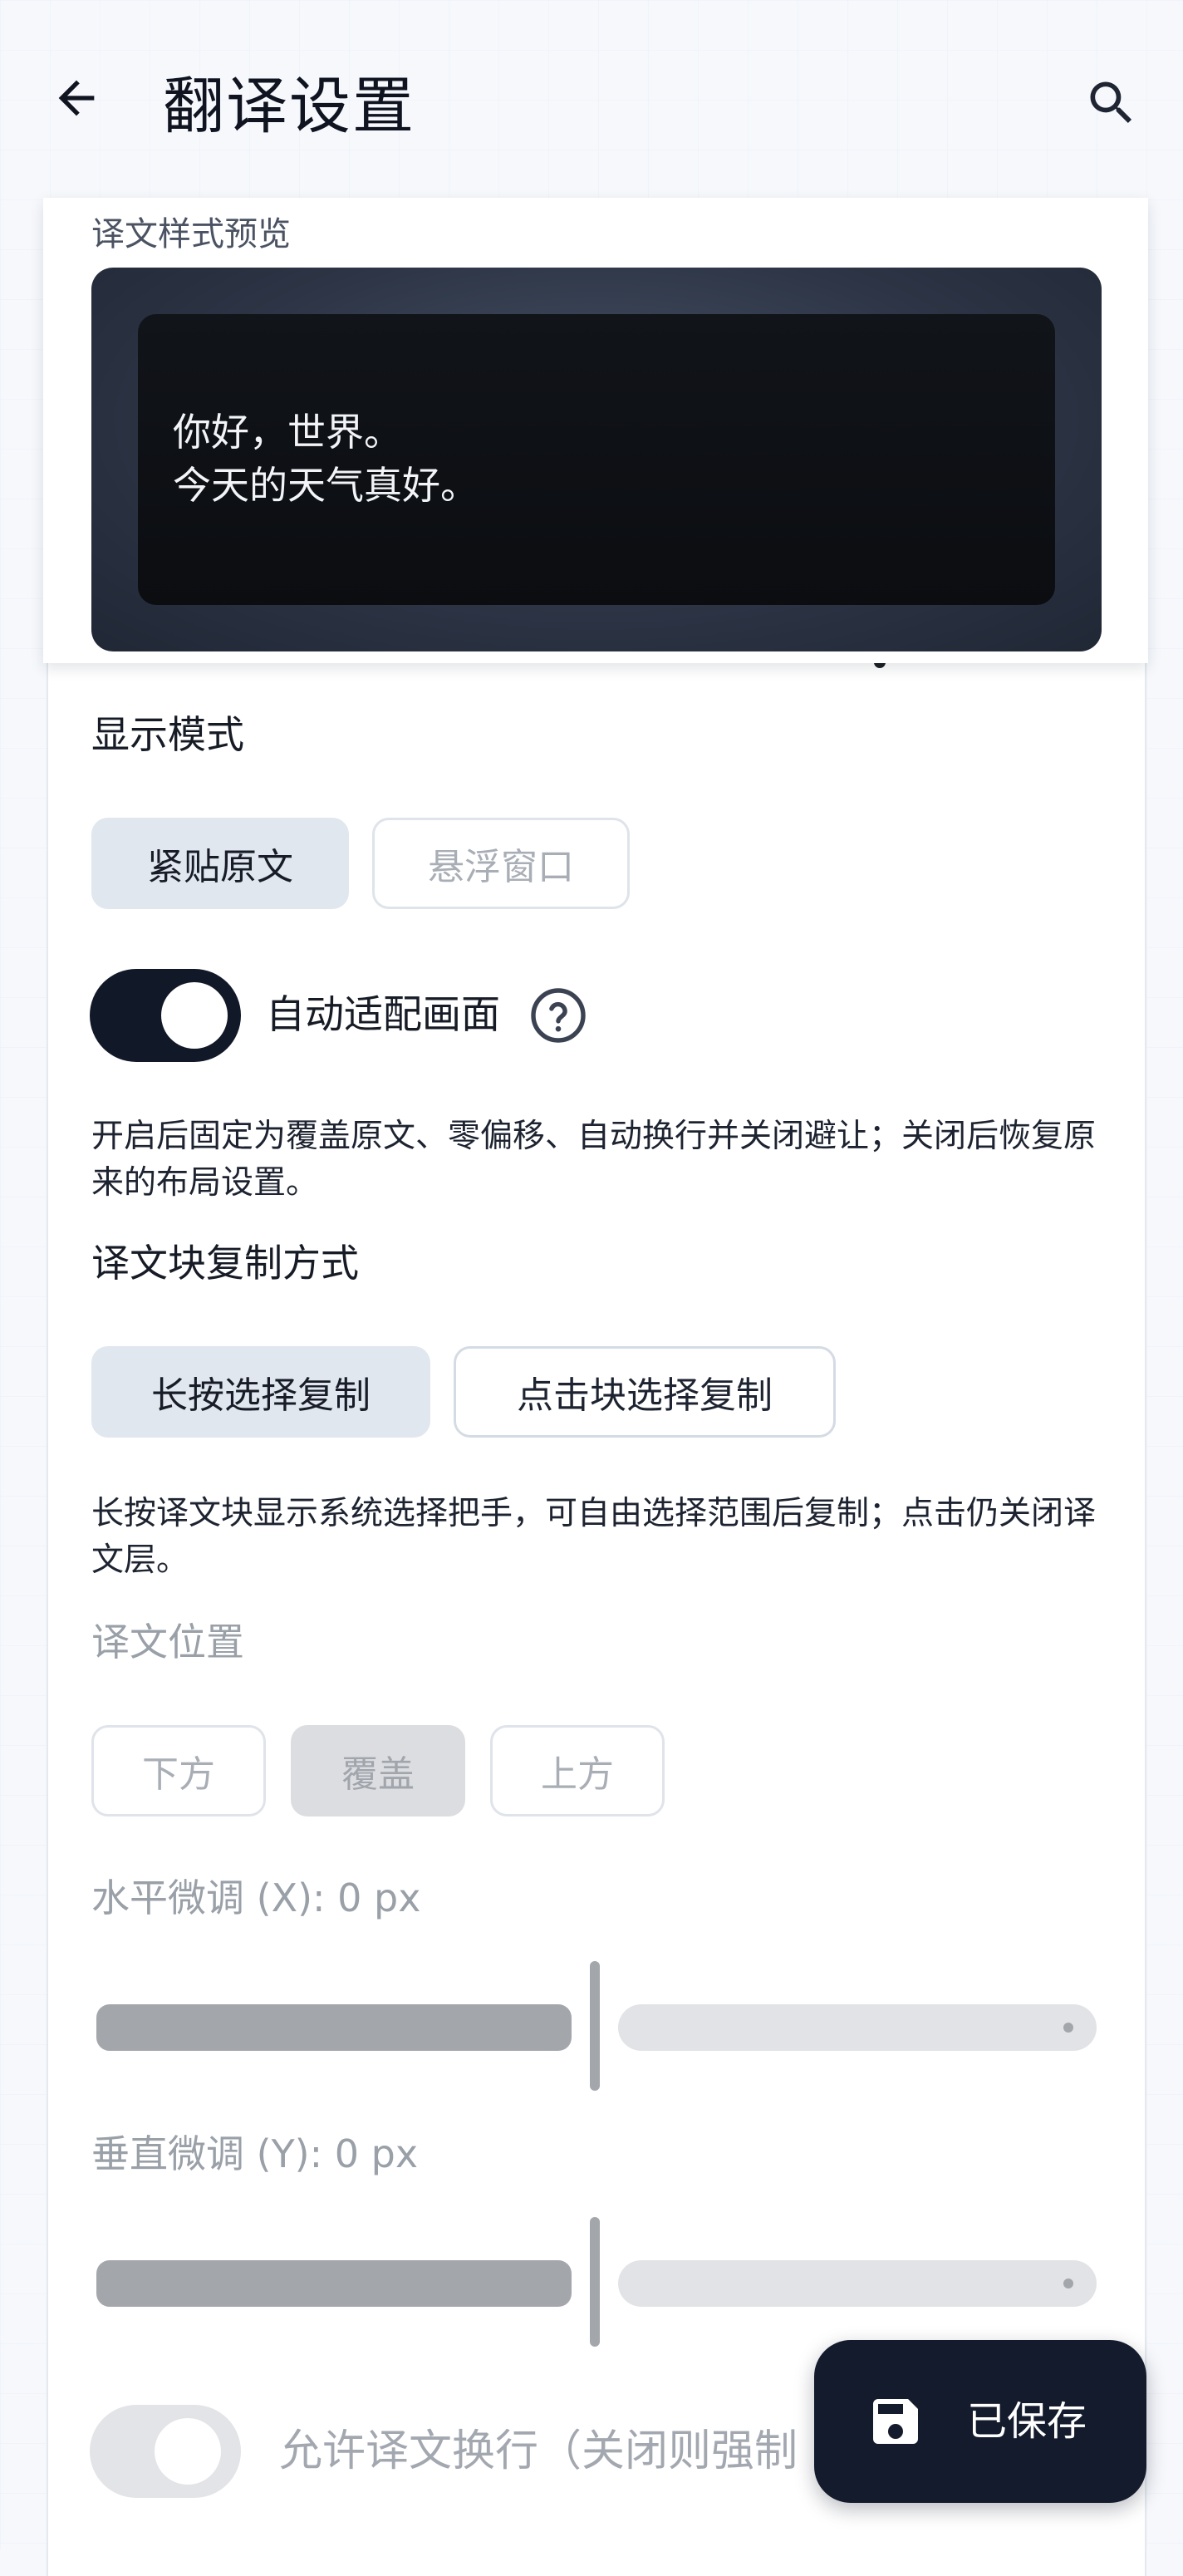  Describe the element at coordinates (167, 1642) in the screenshot. I see `position-label: 译文位置` at that location.